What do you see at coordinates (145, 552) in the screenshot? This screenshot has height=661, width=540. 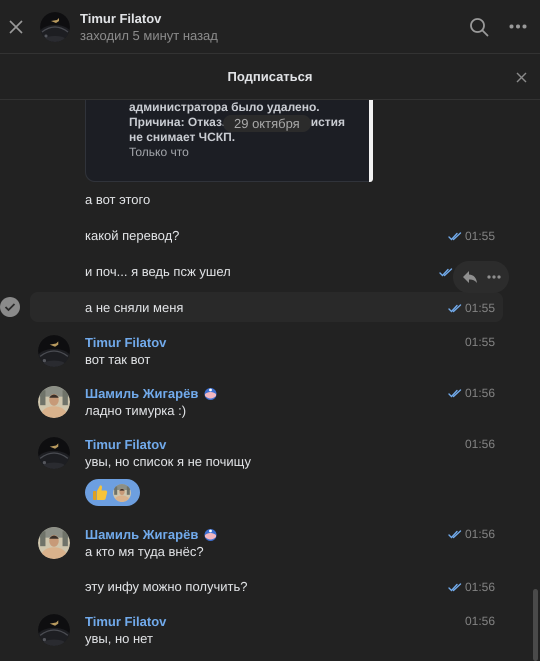 I see `message-text: а кто мя туда внёс?` at bounding box center [145, 552].